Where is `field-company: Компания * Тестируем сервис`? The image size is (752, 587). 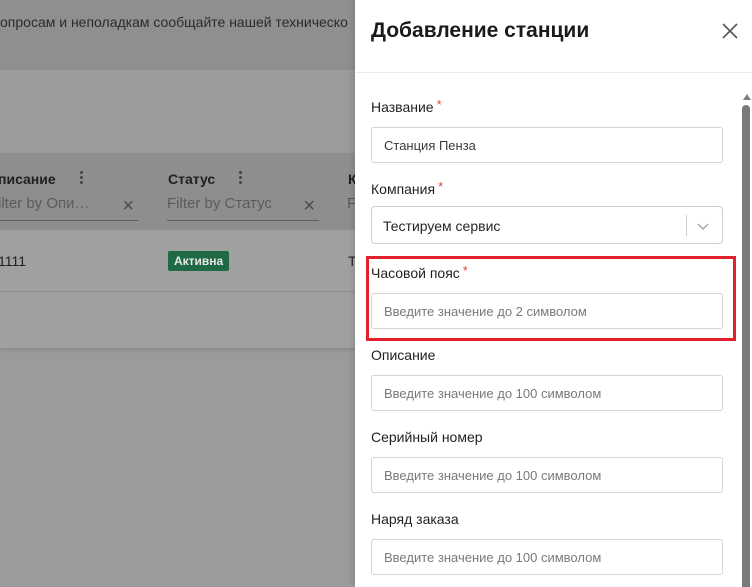 field-company: Компания * Тестируем сервис is located at coordinates (547, 211).